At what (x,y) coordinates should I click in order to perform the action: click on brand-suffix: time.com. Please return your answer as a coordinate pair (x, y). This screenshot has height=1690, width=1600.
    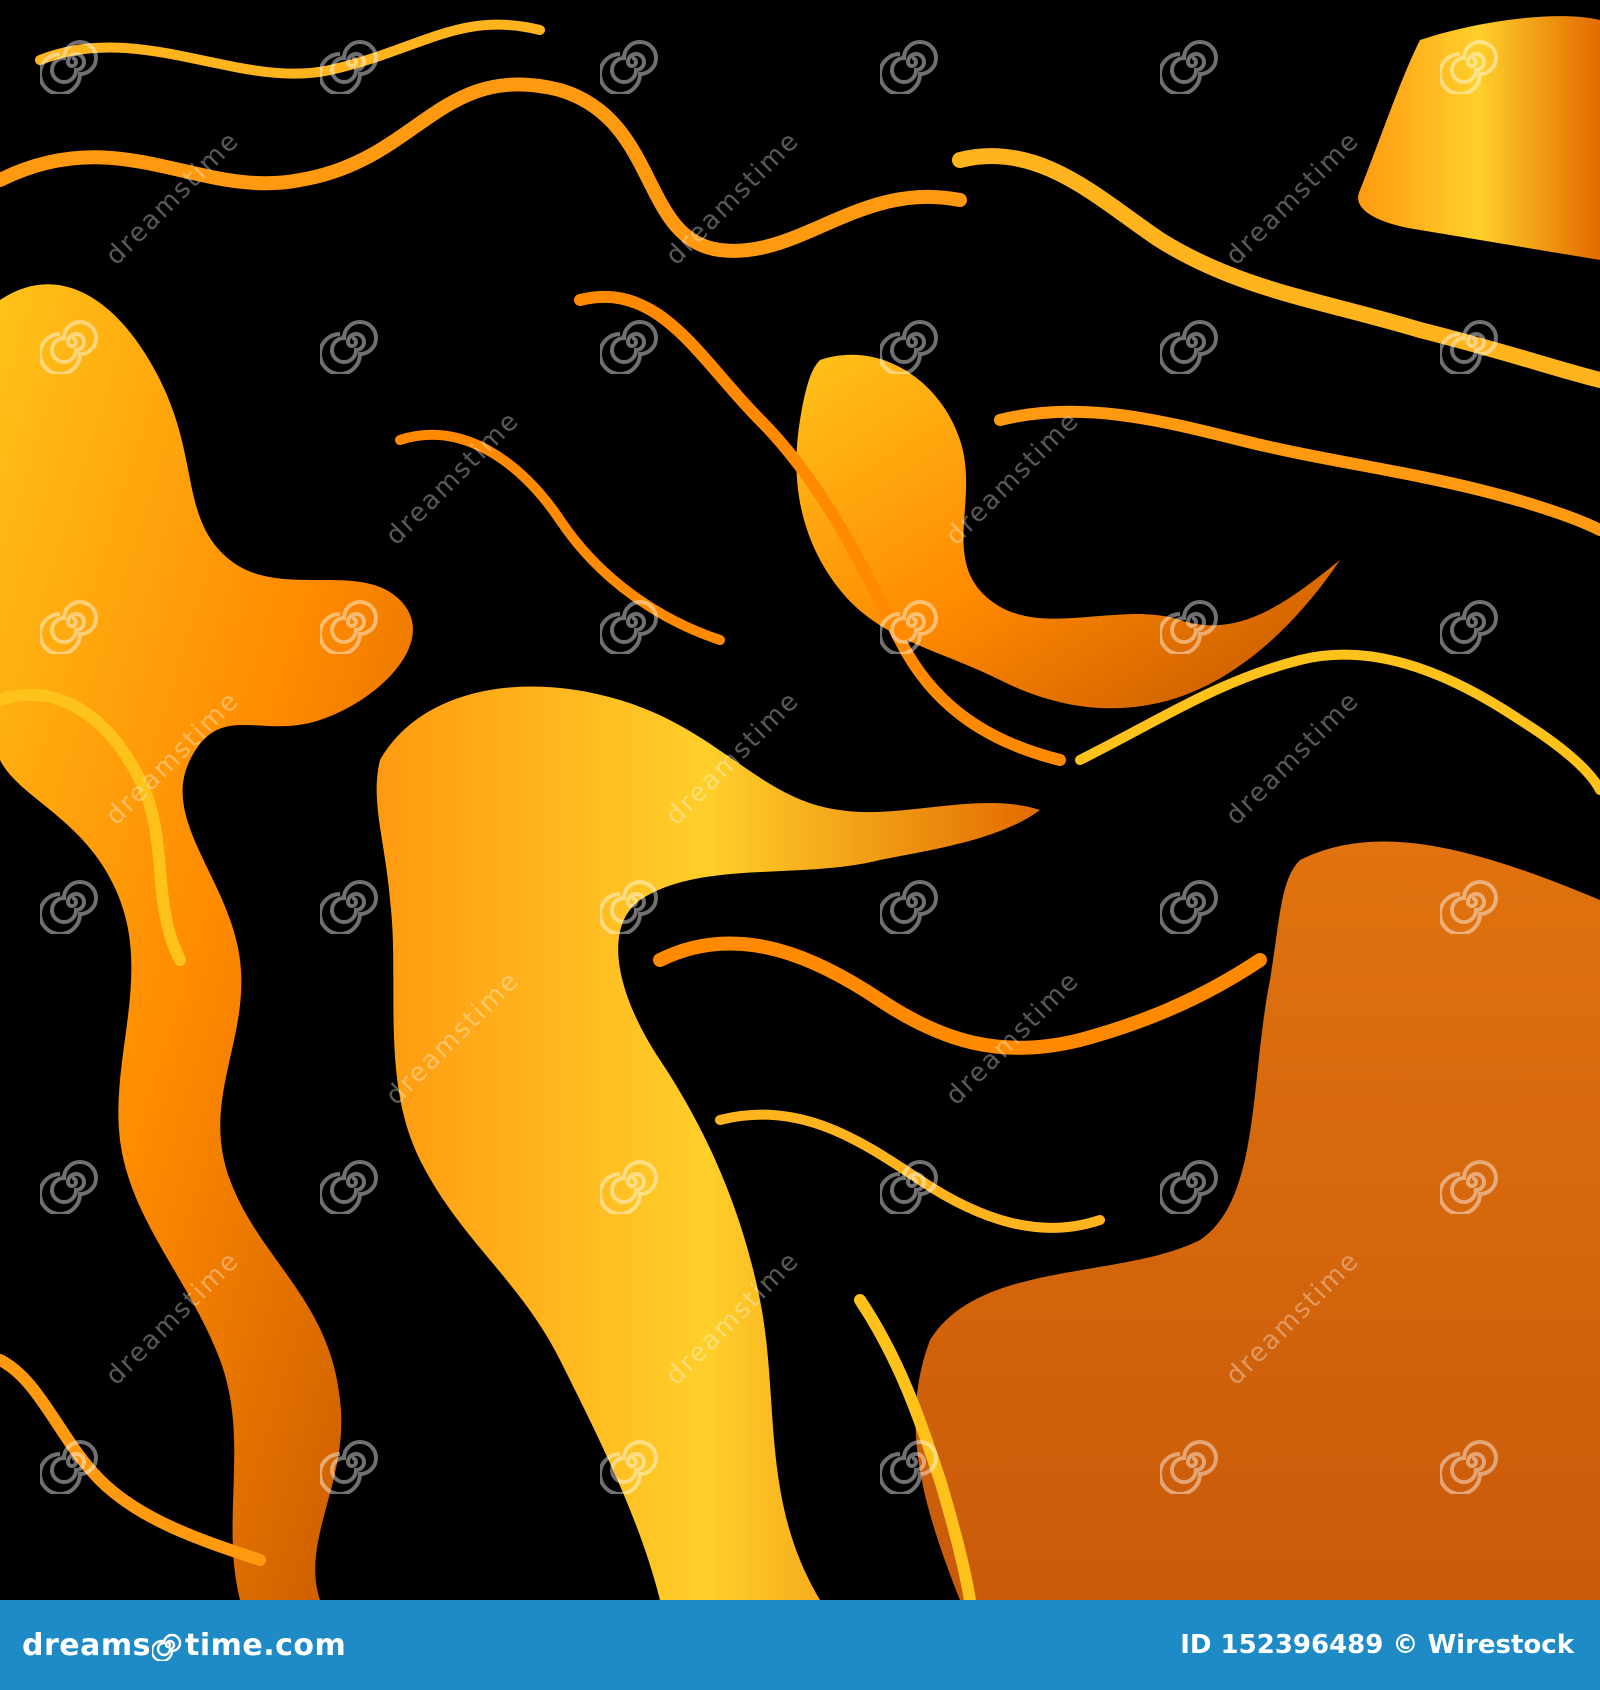
    Looking at the image, I should click on (265, 1645).